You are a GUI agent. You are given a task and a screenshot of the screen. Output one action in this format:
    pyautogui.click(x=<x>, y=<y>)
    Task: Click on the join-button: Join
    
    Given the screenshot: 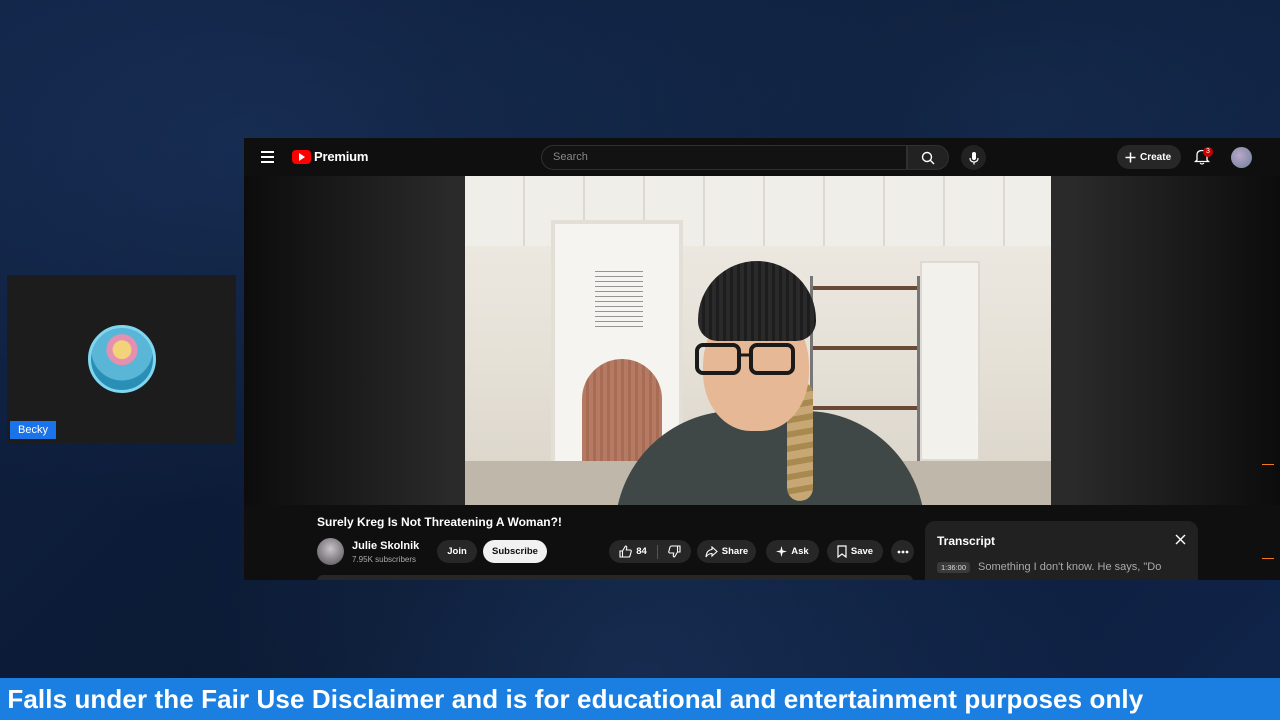 What is the action you would take?
    pyautogui.click(x=457, y=551)
    